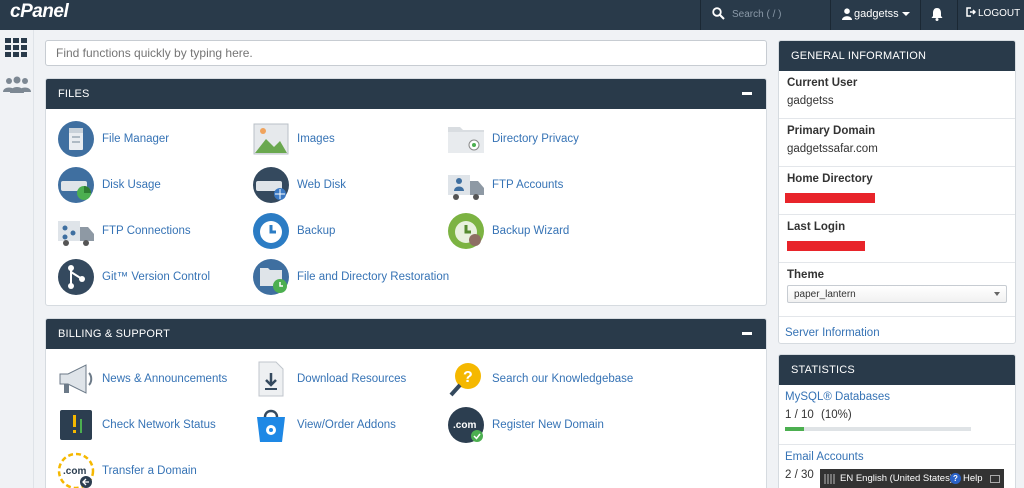 This screenshot has width=1024, height=488. I want to click on mysql-progress-bar, so click(878, 429).